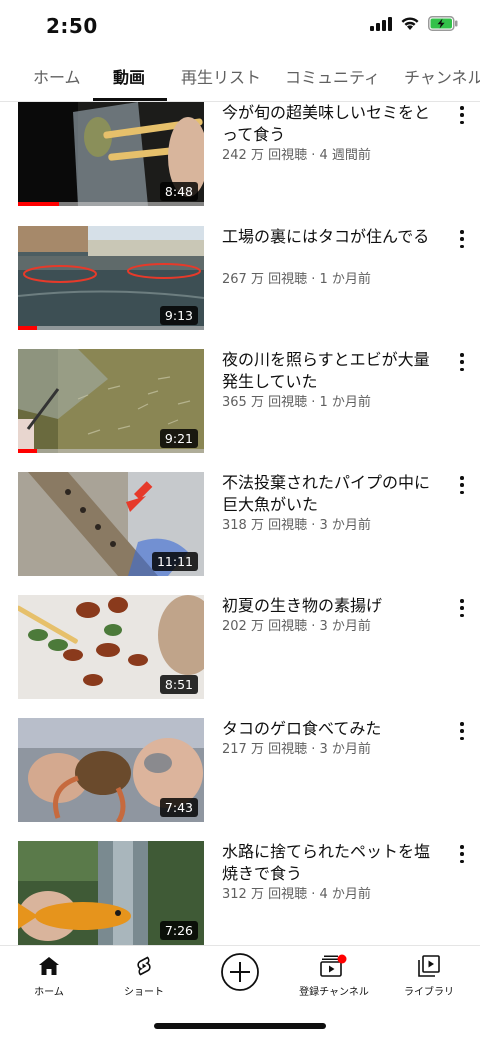 The image size is (480, 1039). I want to click on video-item: 8:48 今が旬の超美味しいセミをとって食う 242 万 回視聴 · 4 週間前, so click(240, 156).